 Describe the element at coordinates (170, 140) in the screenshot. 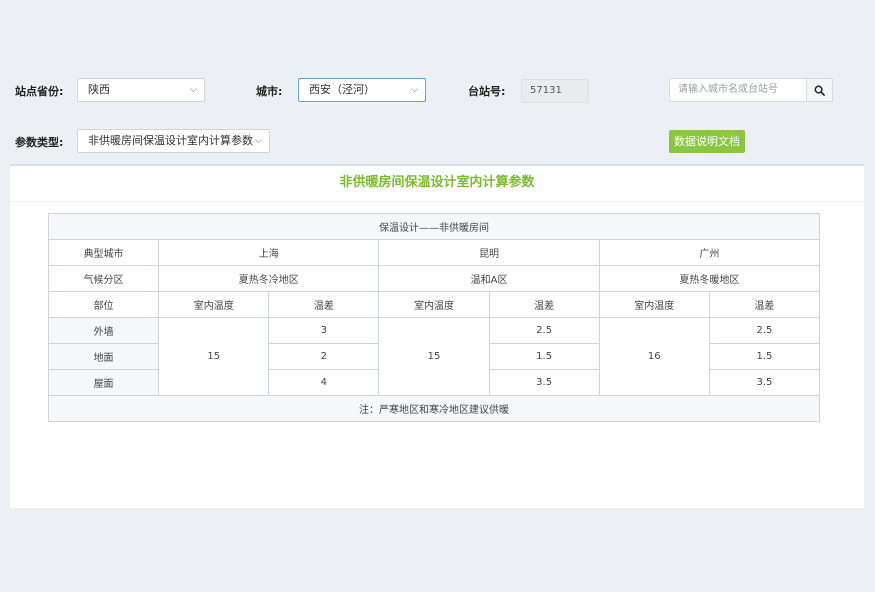

I see `param-type-value: 非供暖房间保温设计室内计算参数` at that location.